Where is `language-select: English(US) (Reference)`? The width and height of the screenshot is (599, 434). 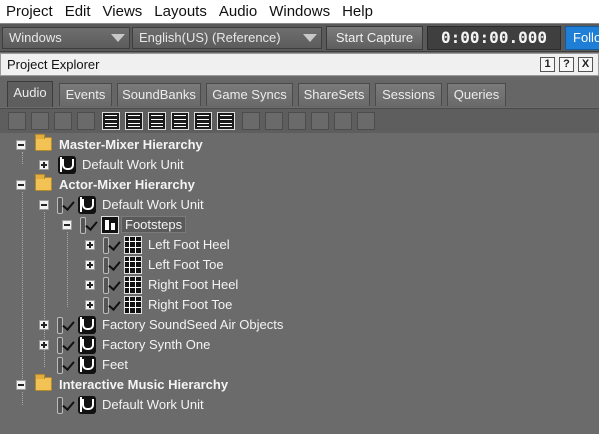
language-select: English(US) (Reference) is located at coordinates (227, 38).